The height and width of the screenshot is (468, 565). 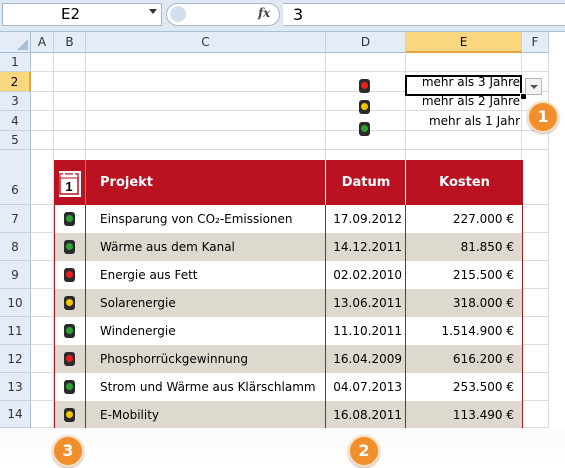 I want to click on cell-datum: 14.12.2011, so click(x=364, y=247).